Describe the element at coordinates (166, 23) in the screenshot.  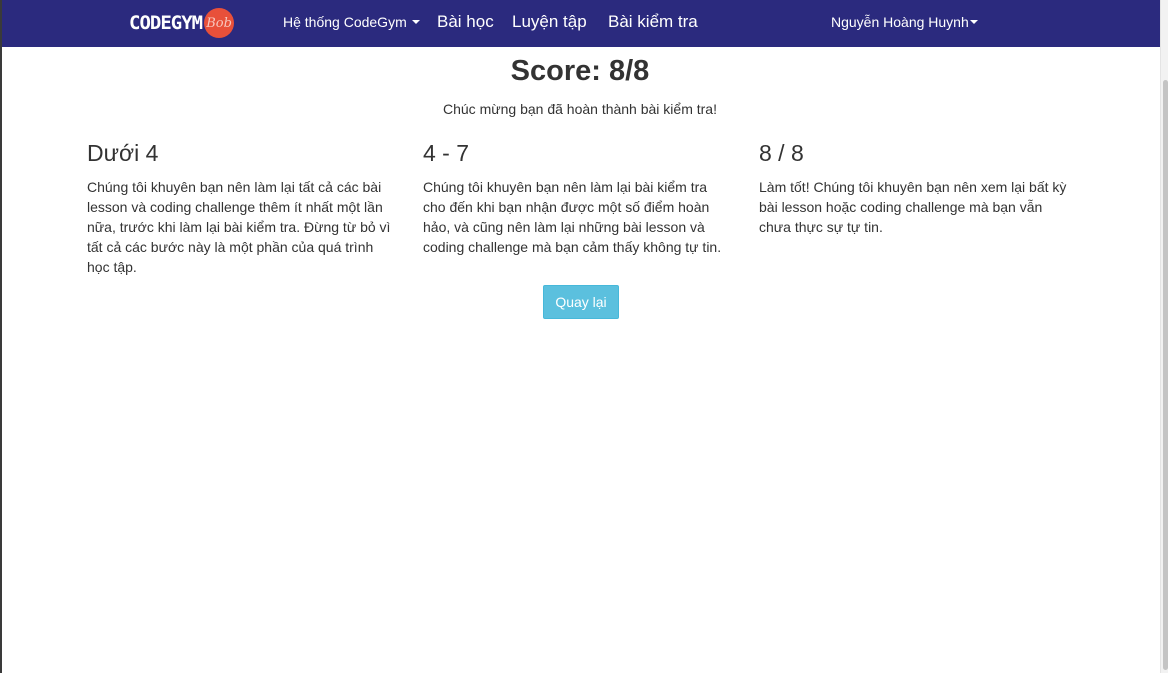
I see `logo-text: CODEGYM` at that location.